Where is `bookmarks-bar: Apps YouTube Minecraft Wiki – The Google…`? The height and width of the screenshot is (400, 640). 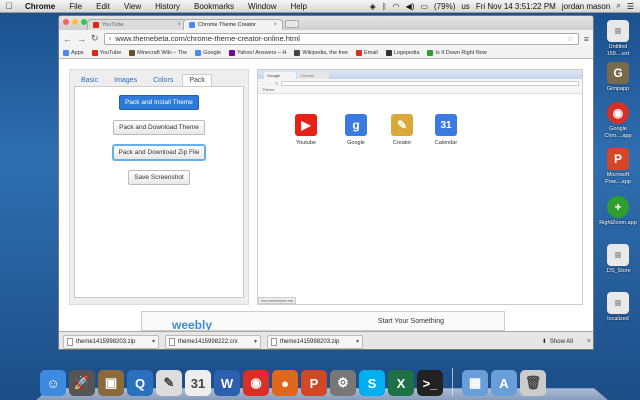 bookmarks-bar: Apps YouTube Minecraft Wiki – The Google… is located at coordinates (326, 53).